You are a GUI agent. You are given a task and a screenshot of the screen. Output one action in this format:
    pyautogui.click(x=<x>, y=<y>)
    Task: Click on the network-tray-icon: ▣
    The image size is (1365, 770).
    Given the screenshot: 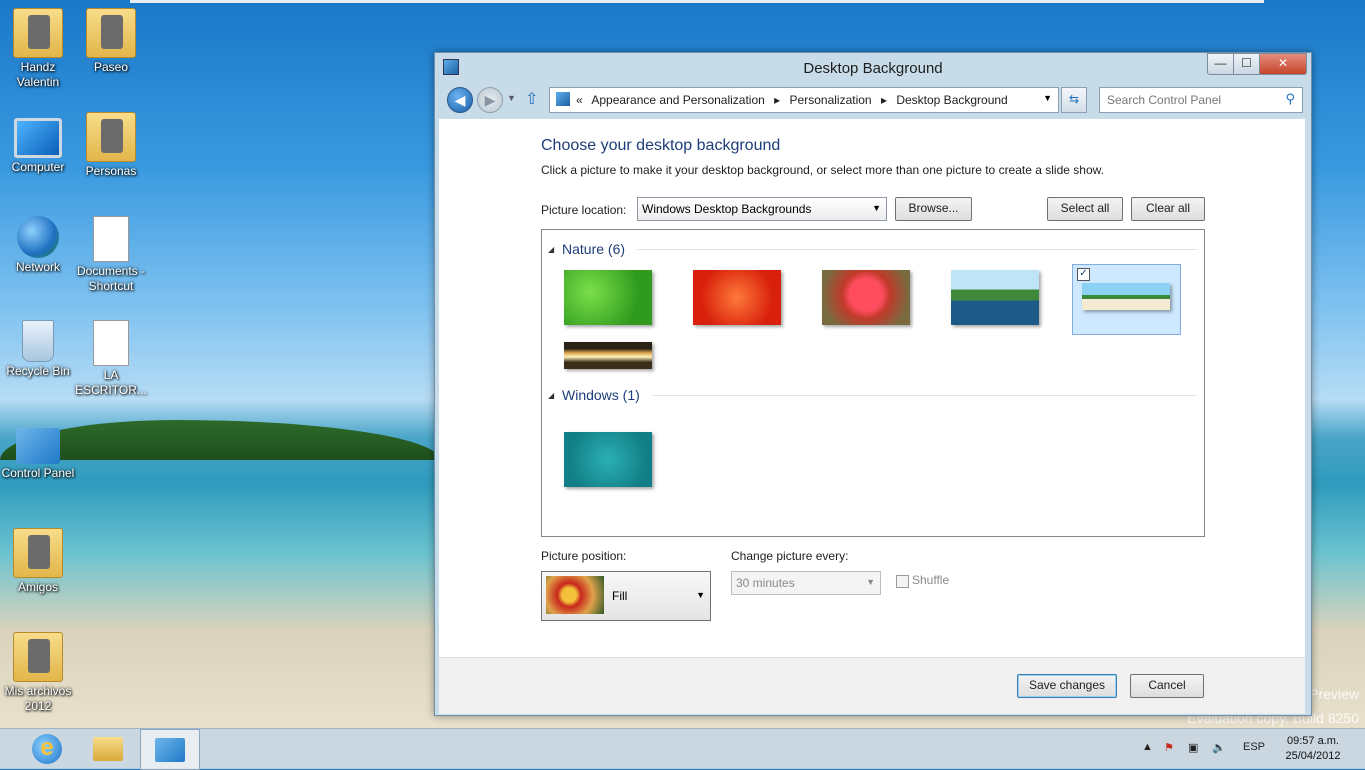 What is the action you would take?
    pyautogui.click(x=1193, y=747)
    